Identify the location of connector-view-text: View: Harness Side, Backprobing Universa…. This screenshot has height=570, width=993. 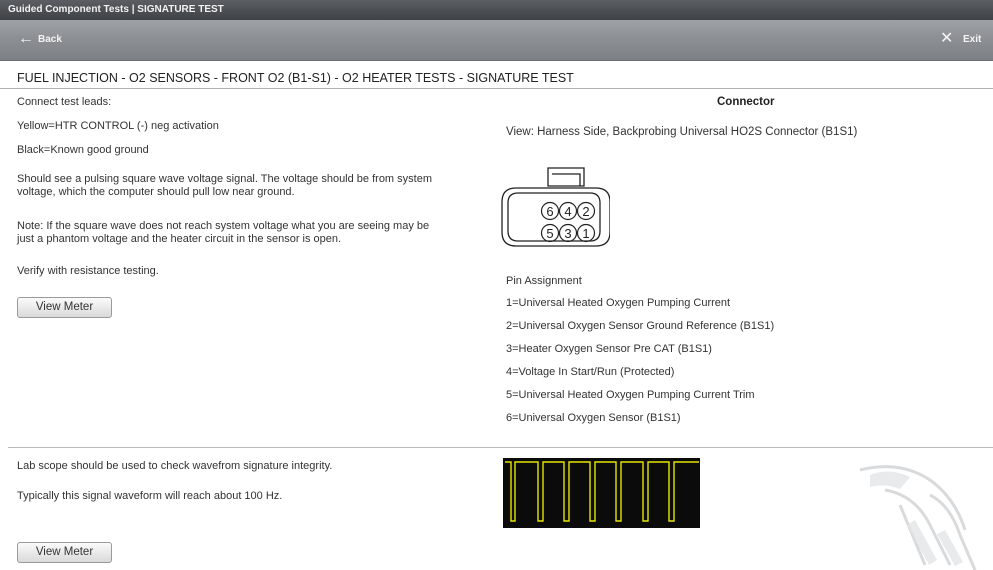
(682, 132).